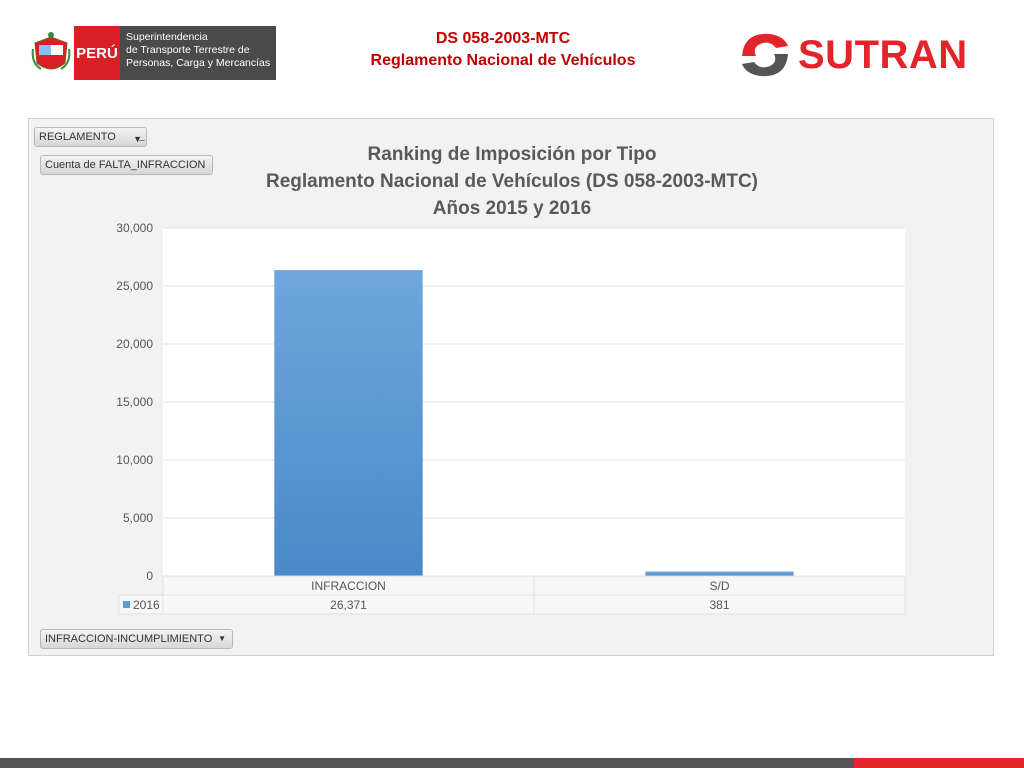  What do you see at coordinates (222, 638) in the screenshot?
I see `chevron-down-icon: ▼` at bounding box center [222, 638].